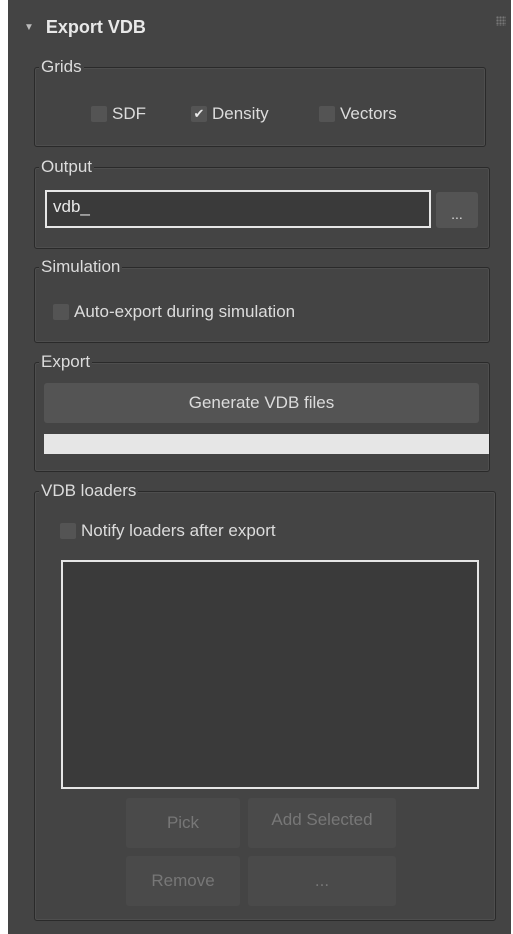 This screenshot has height=934, width=513. Describe the element at coordinates (61, 312) in the screenshot. I see `auto-export-checkbox` at that location.